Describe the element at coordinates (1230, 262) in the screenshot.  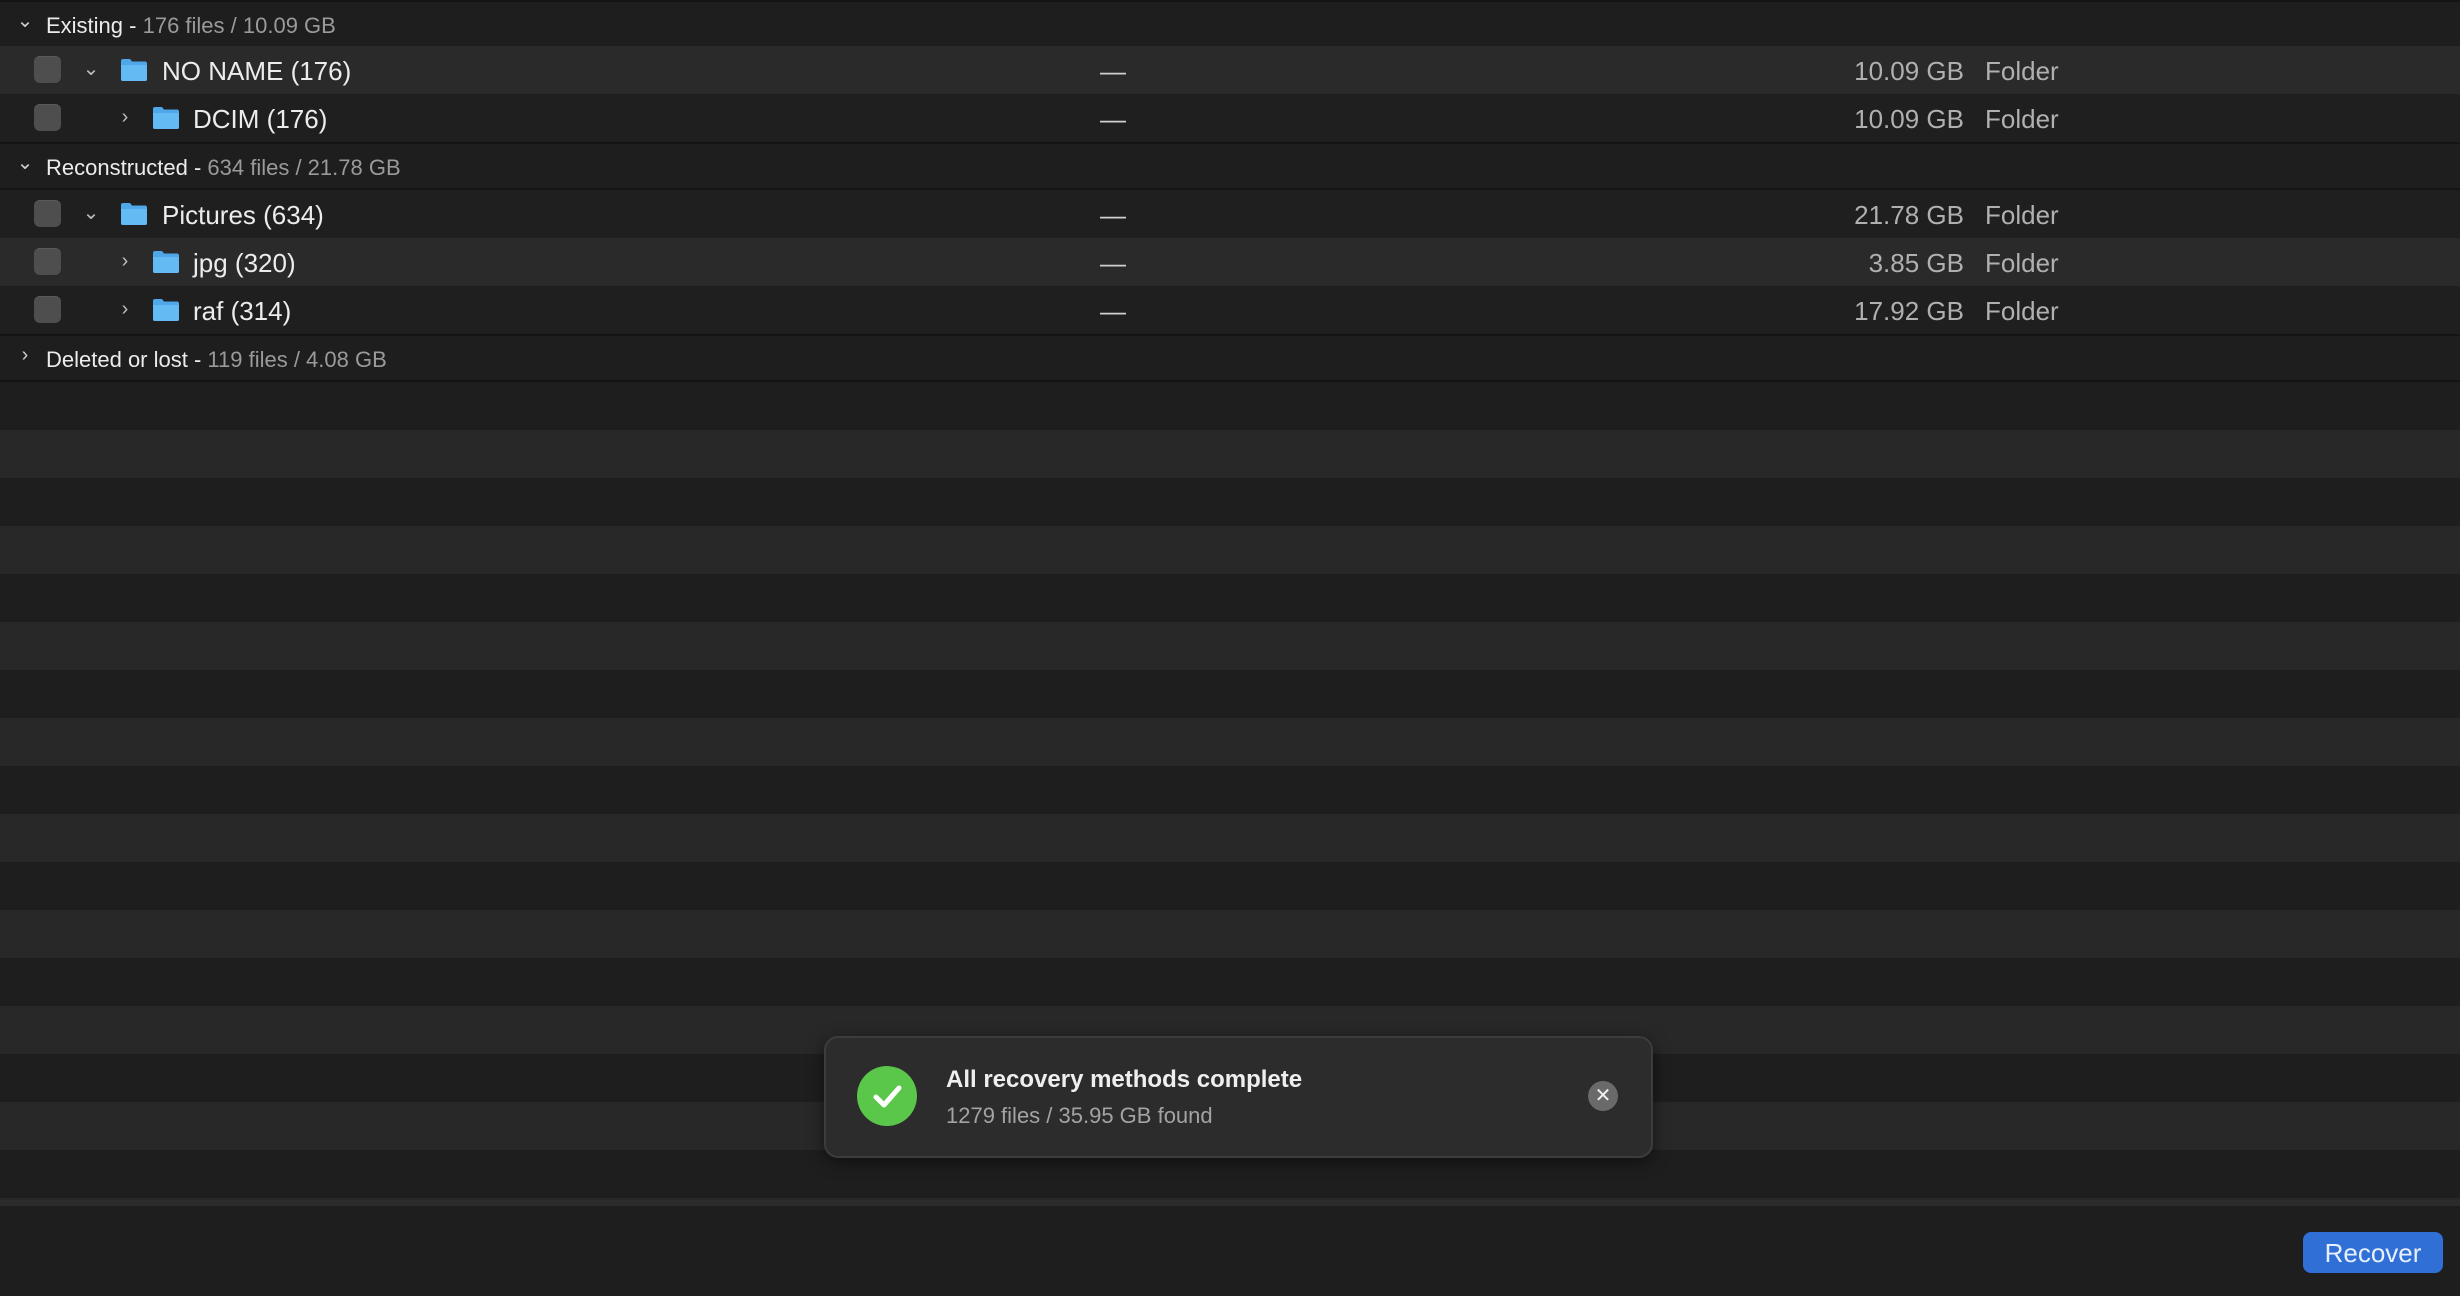
I see `table-row: › jpg (320) — 3.85 GB Folder` at that location.